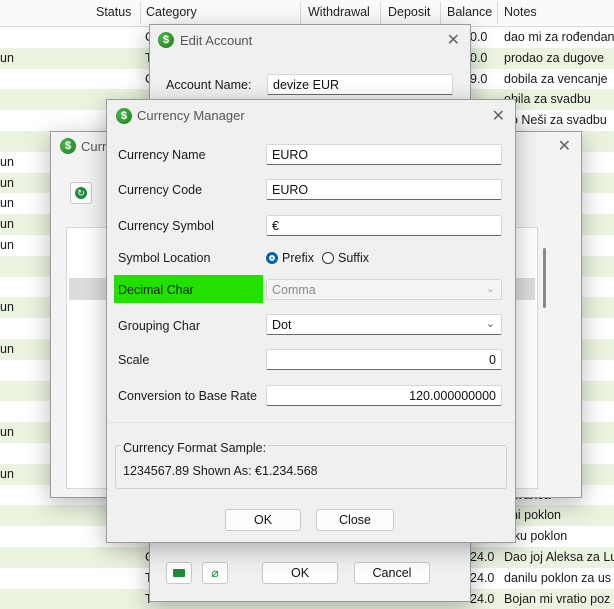 Image resolution: width=614 pixels, height=609 pixels. Describe the element at coordinates (469, 12) in the screenshot. I see `col-balance: Balance` at that location.